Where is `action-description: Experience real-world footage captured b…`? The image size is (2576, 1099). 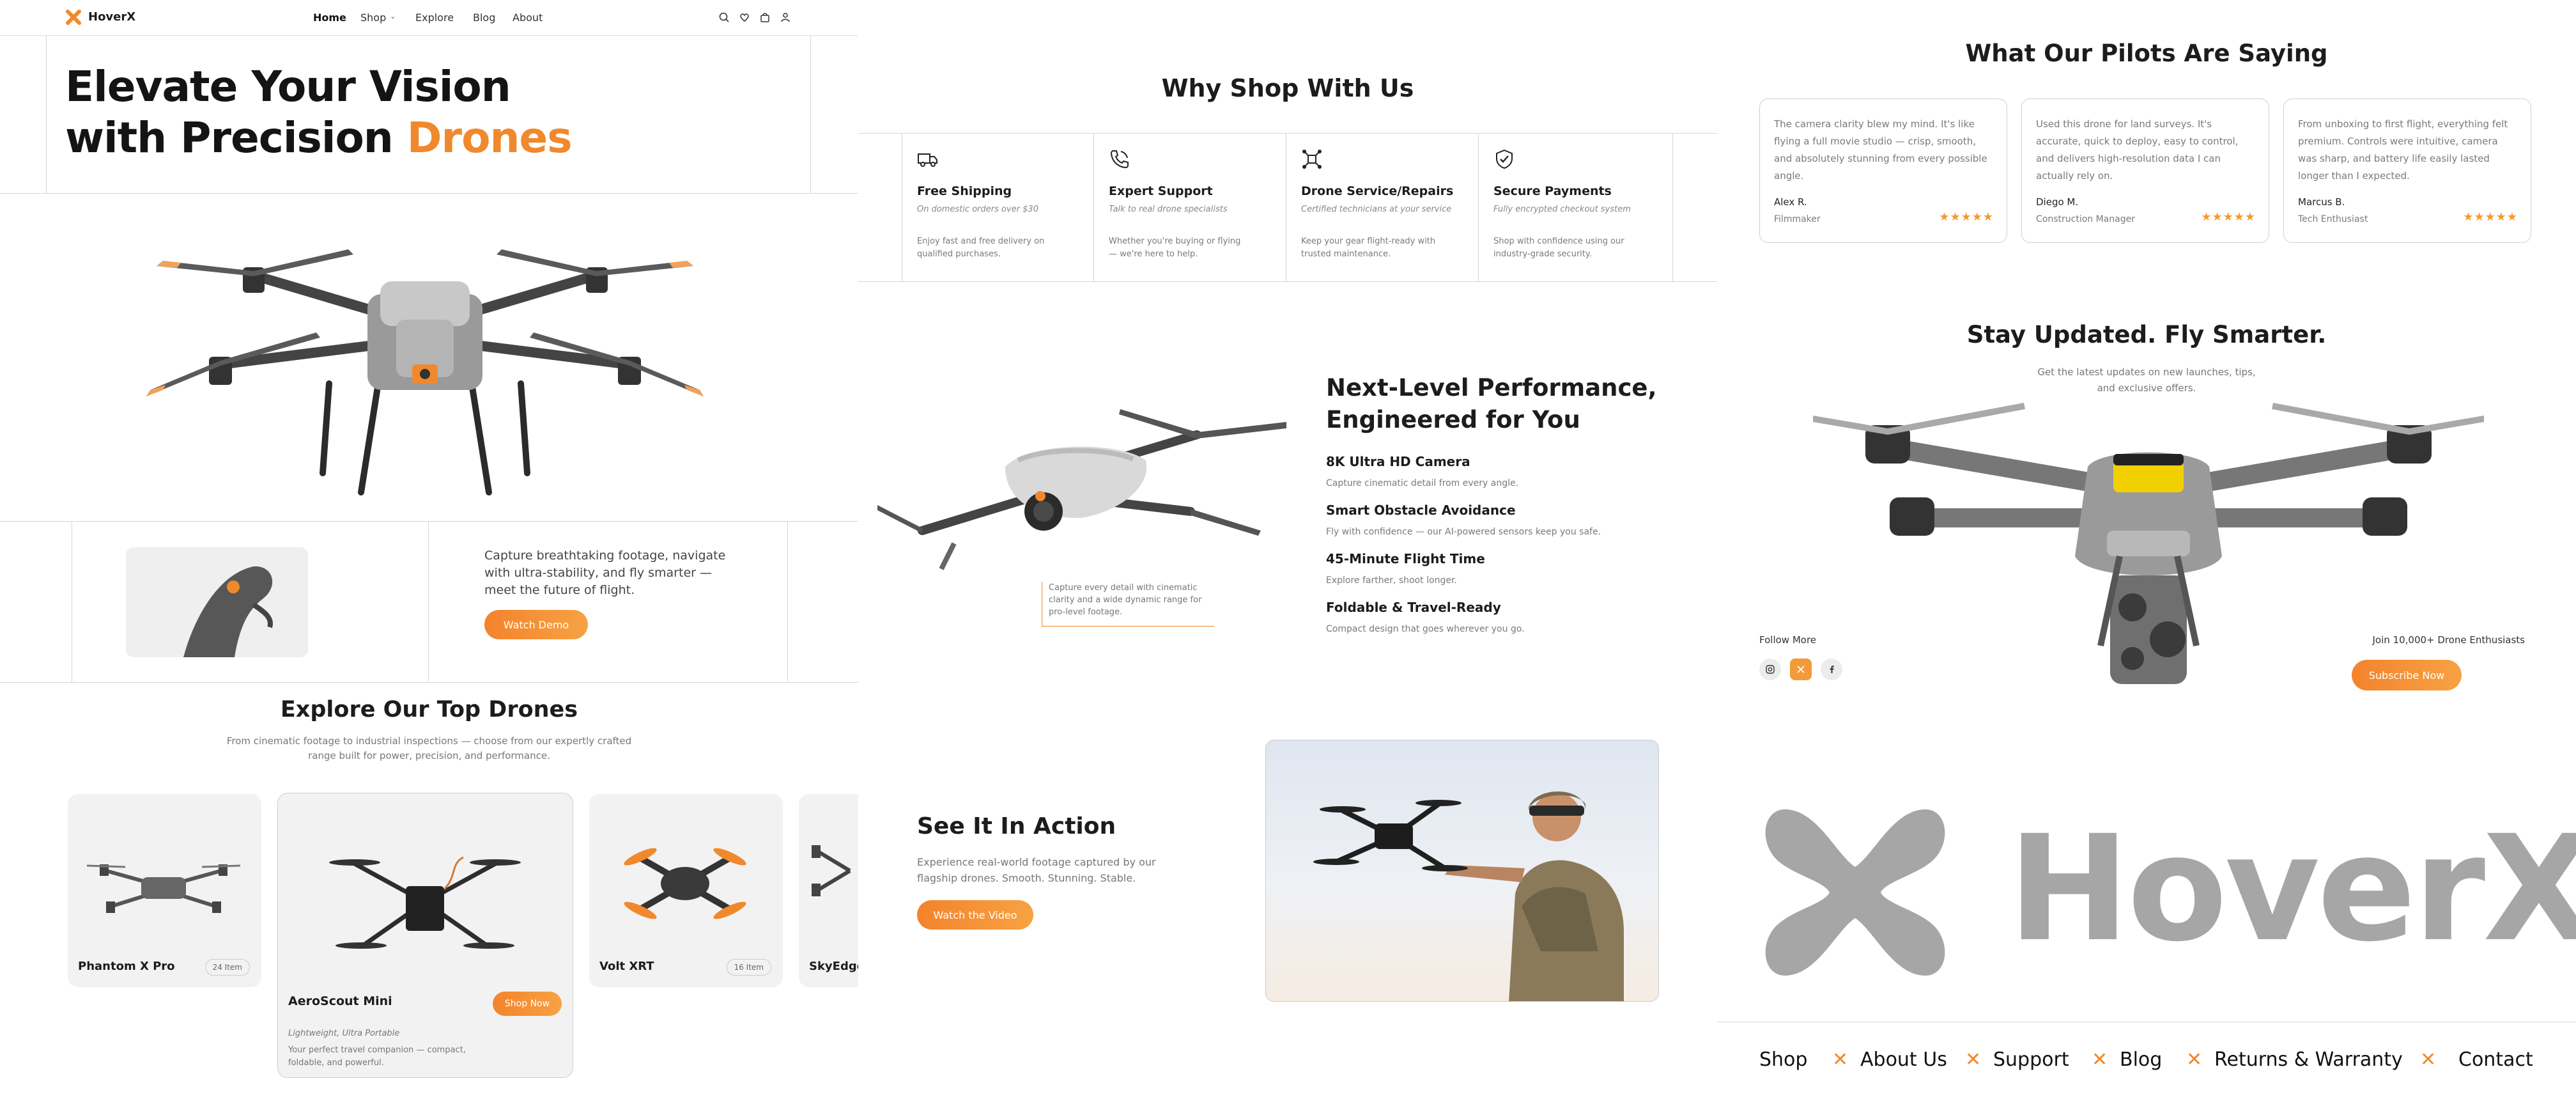
action-description: Experience real-world footage captured b… is located at coordinates (1036, 870).